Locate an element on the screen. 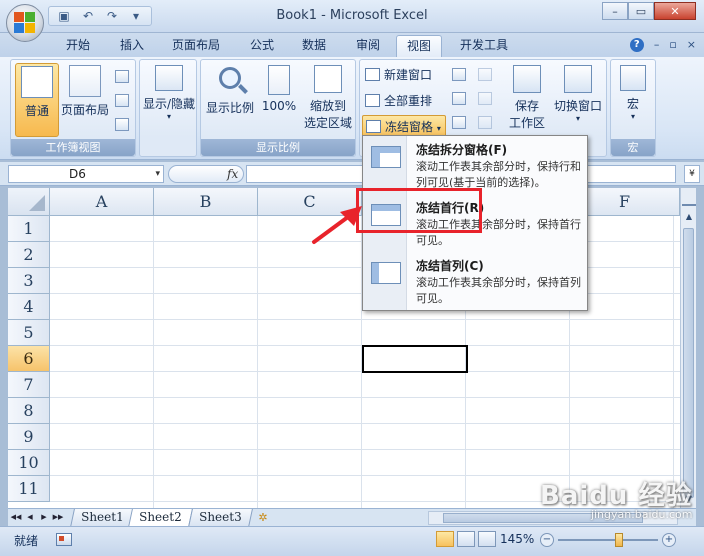 Image resolution: width=704 pixels, height=556 pixels. highlight-annotation is located at coordinates (419, 210).